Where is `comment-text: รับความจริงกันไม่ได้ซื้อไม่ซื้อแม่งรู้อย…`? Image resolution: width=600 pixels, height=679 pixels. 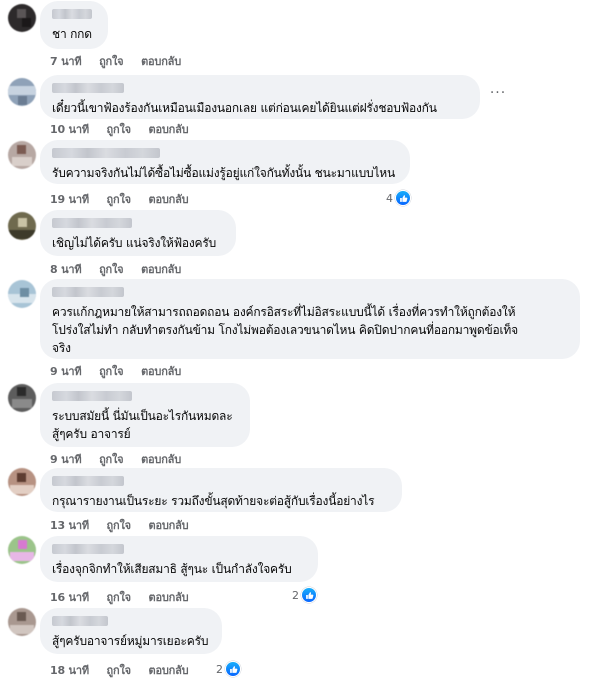
comment-text: รับความจริงกันไม่ได้ซื้อไม่ซื้อแม่งรู้อย… is located at coordinates (223, 173).